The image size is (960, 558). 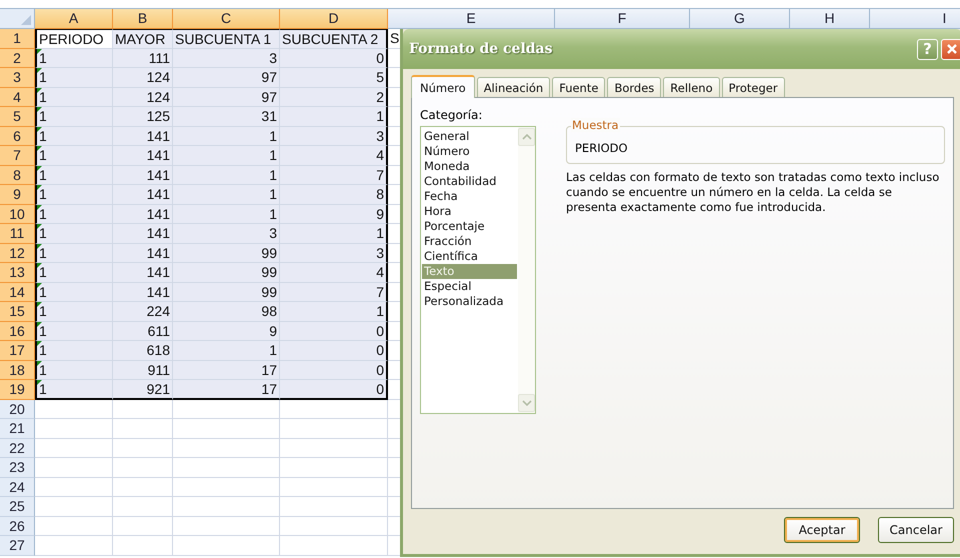 I want to click on list-item: Fecha, so click(x=469, y=196).